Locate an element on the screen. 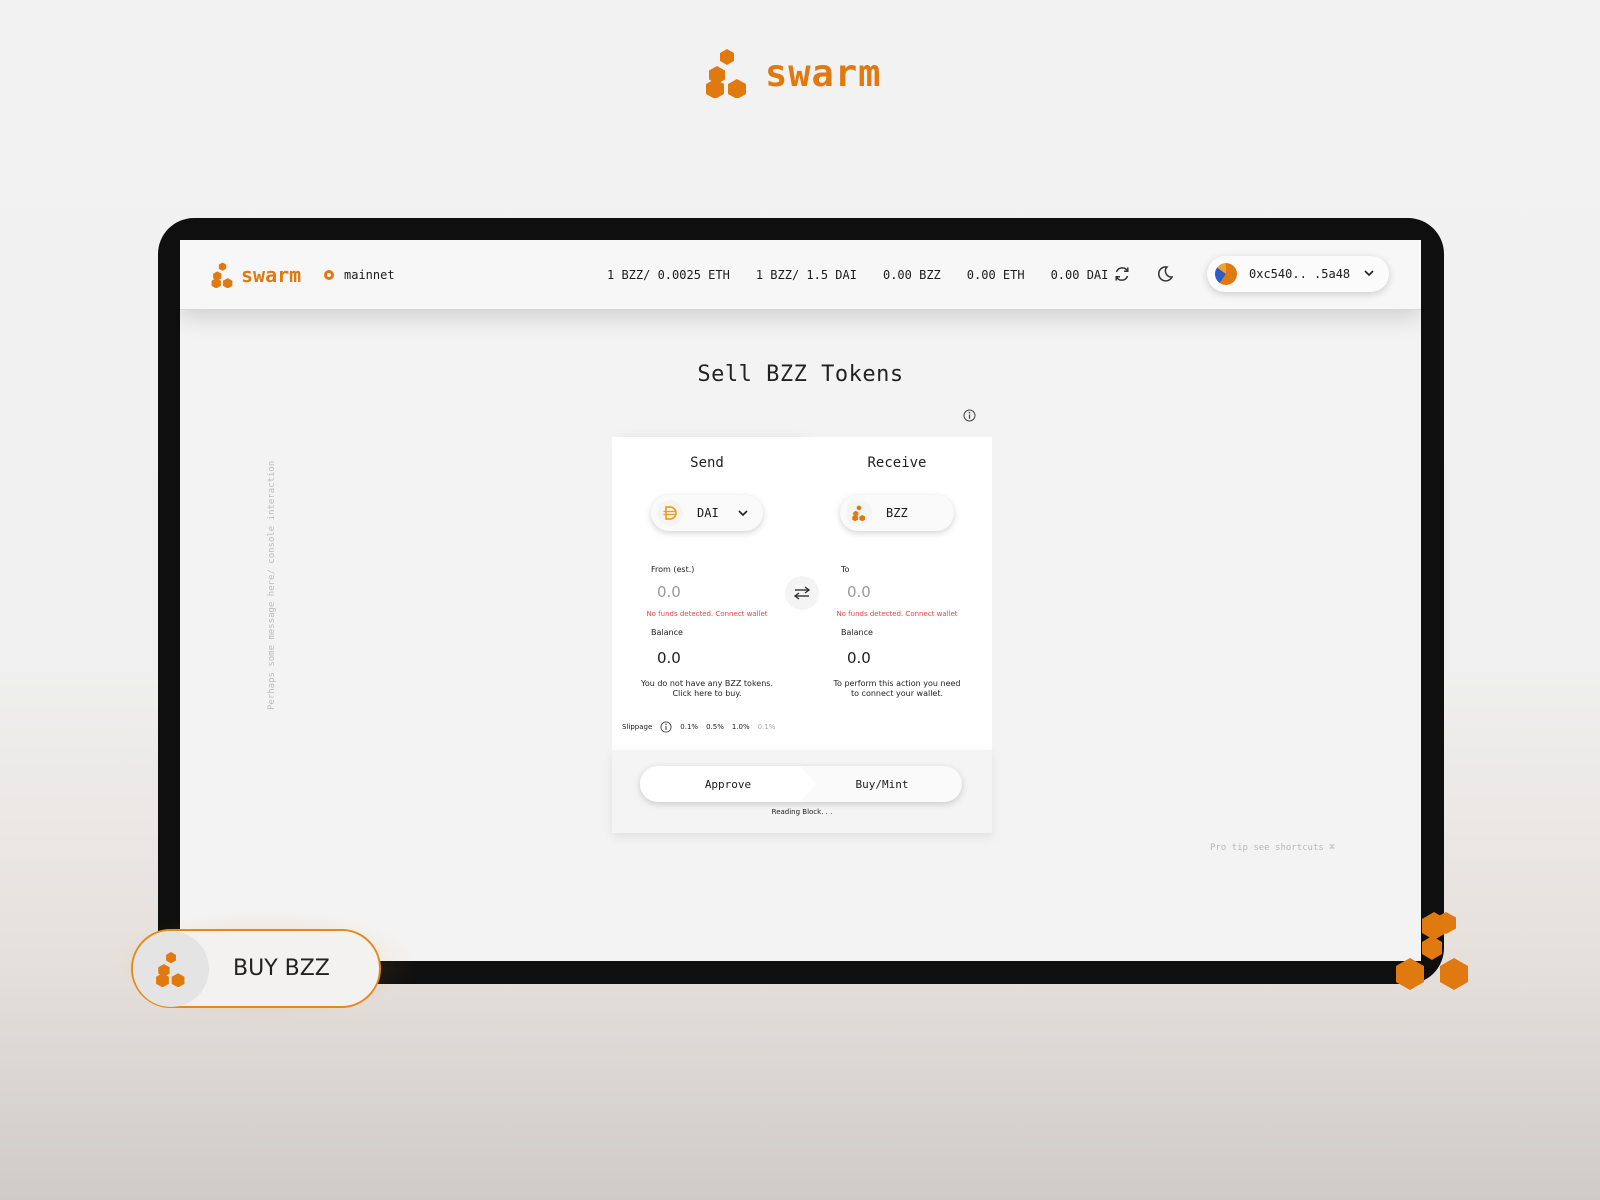 This screenshot has width=1600, height=1200. swarm-hexagons-icon is located at coordinates (1432, 951).